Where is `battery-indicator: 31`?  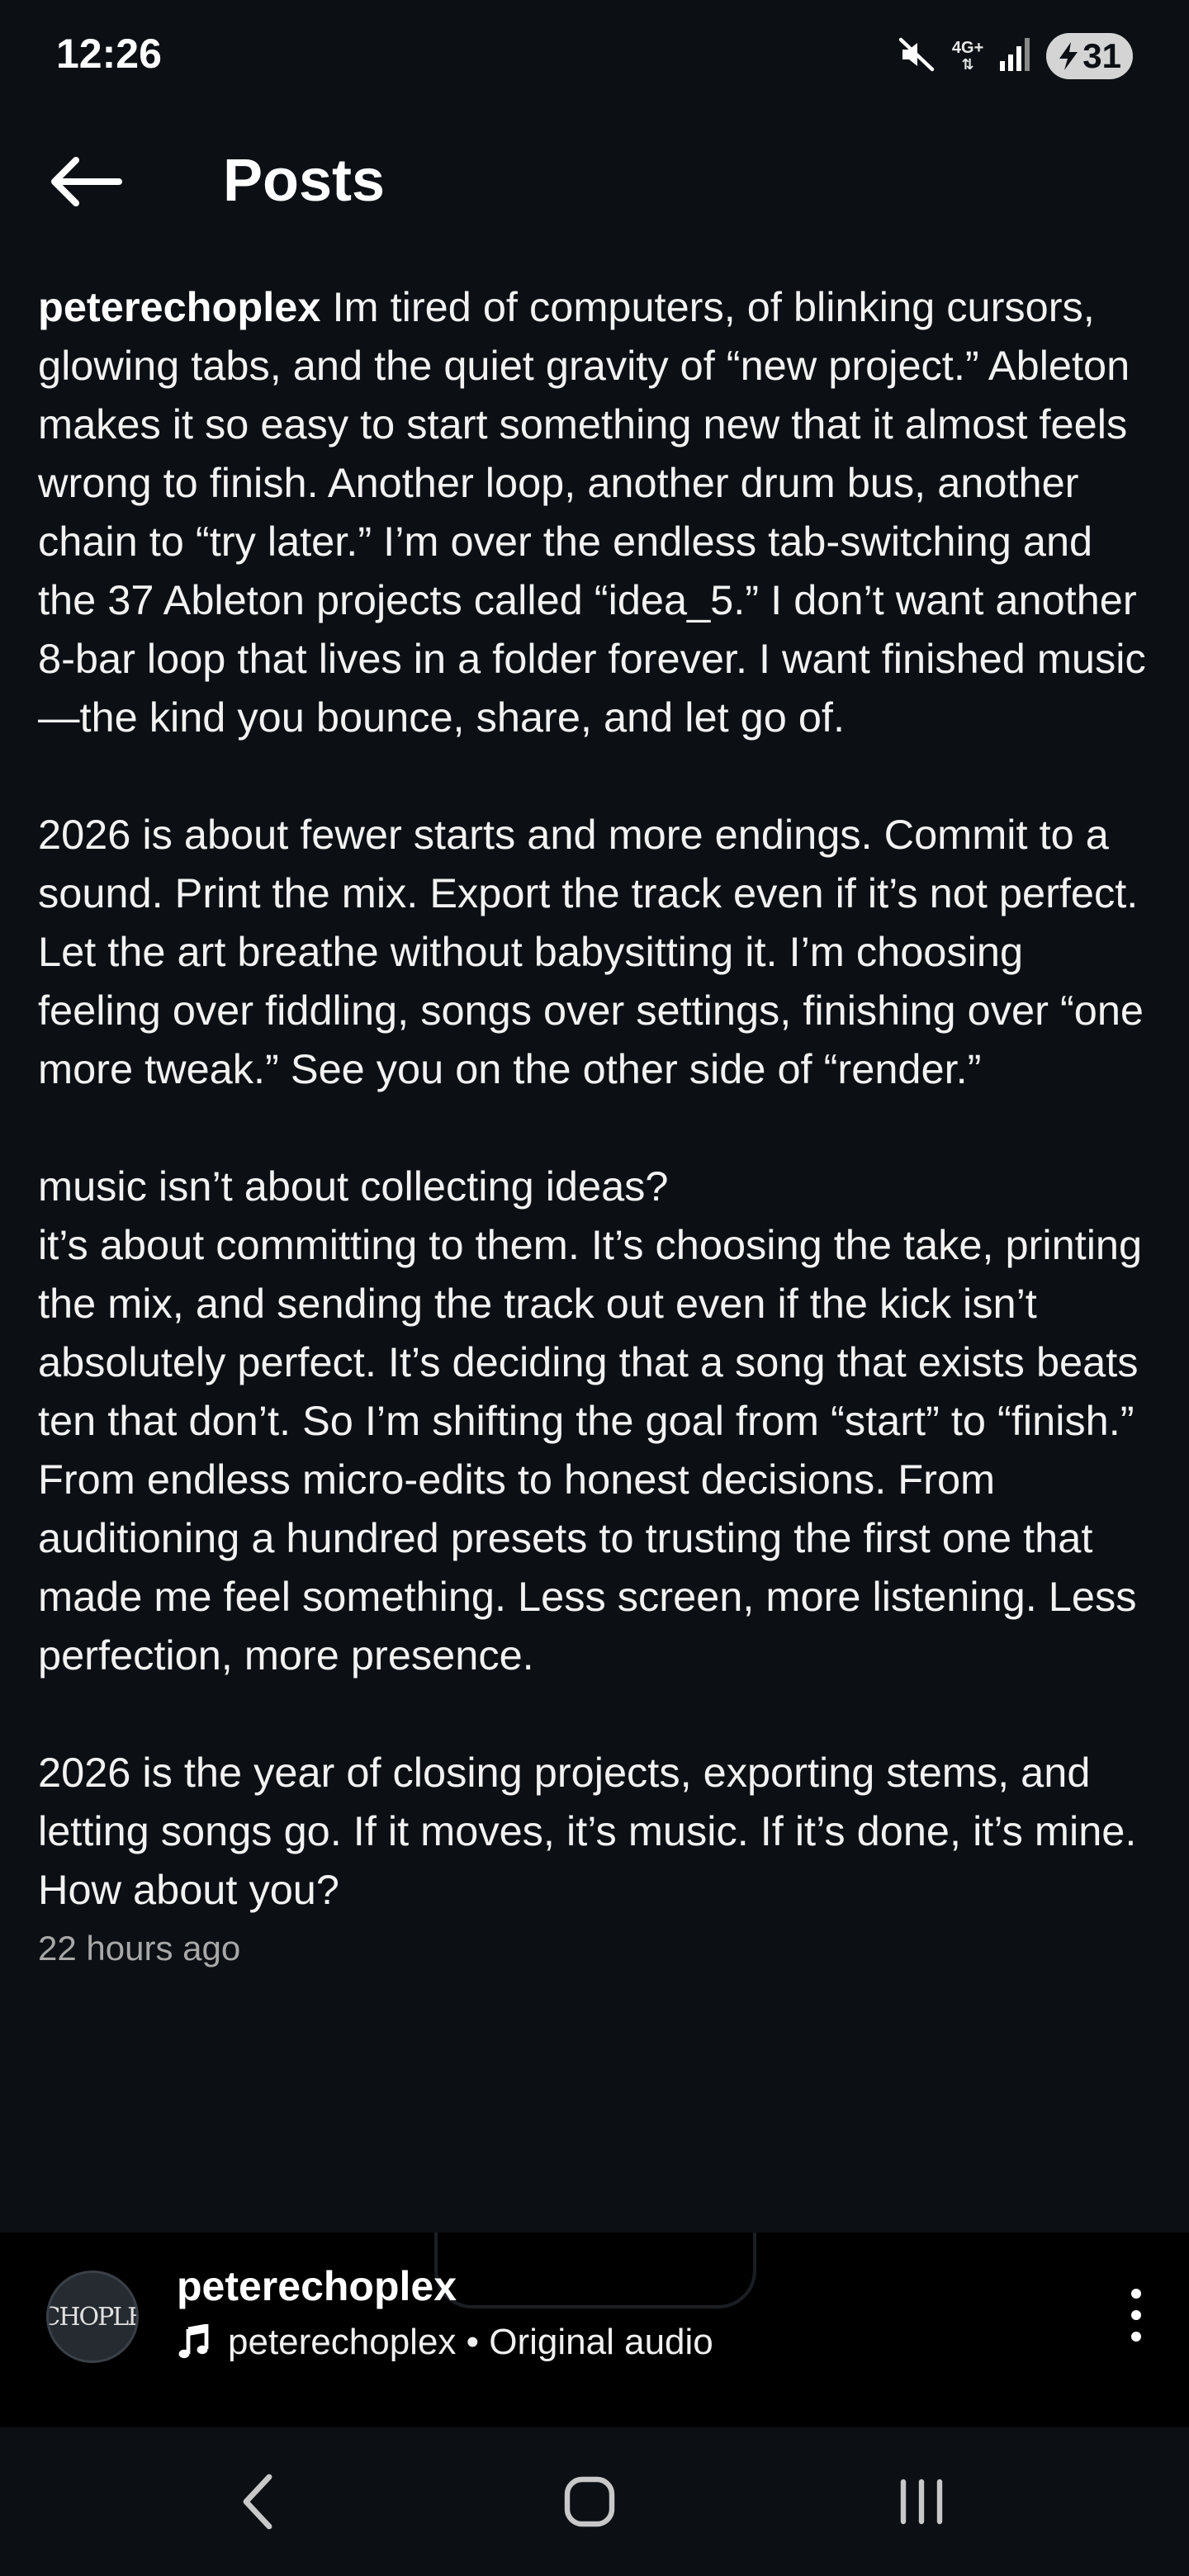
battery-indicator: 31 is located at coordinates (1089, 56).